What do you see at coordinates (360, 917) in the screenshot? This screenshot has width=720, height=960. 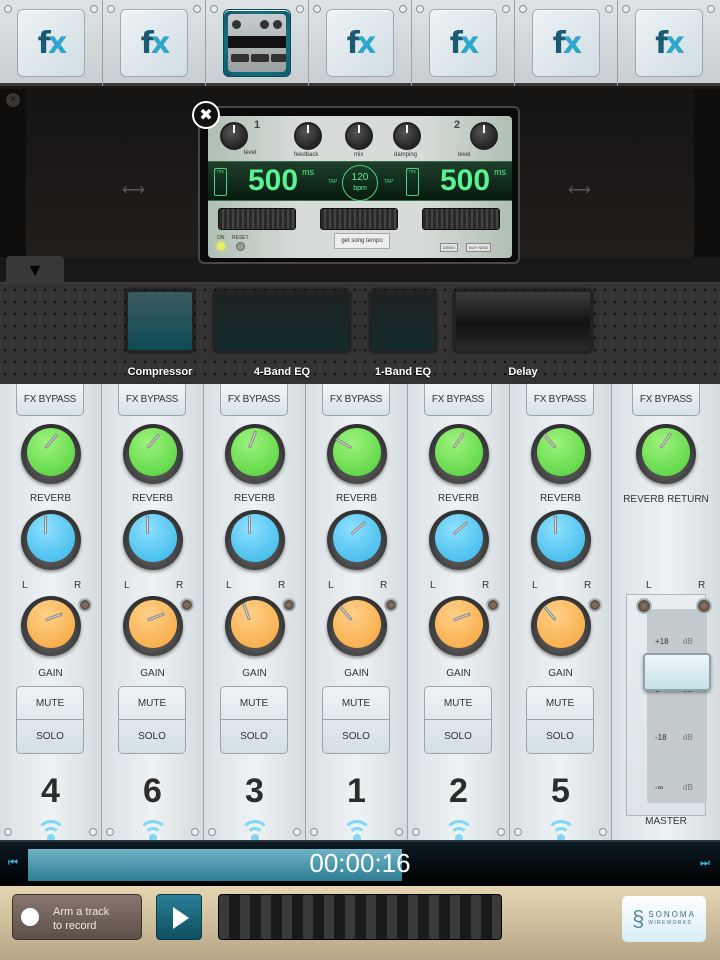 I see `jog-wheel` at bounding box center [360, 917].